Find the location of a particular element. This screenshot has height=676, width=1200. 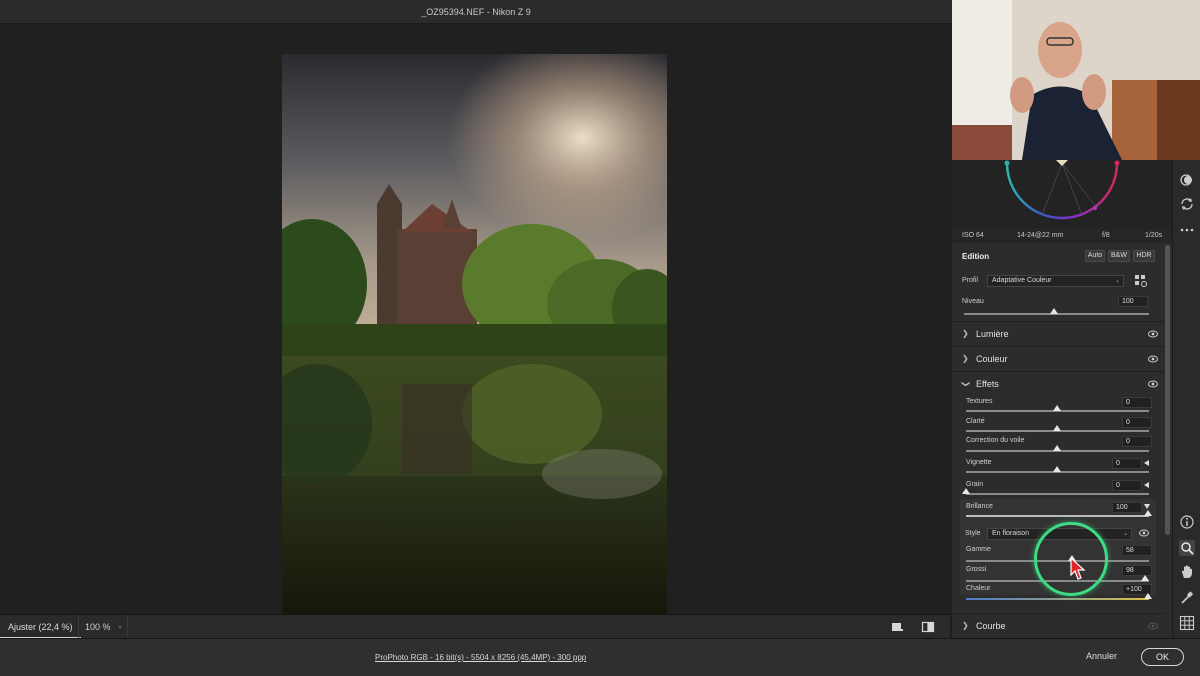

view-mode-icon is located at coordinates (897, 627).